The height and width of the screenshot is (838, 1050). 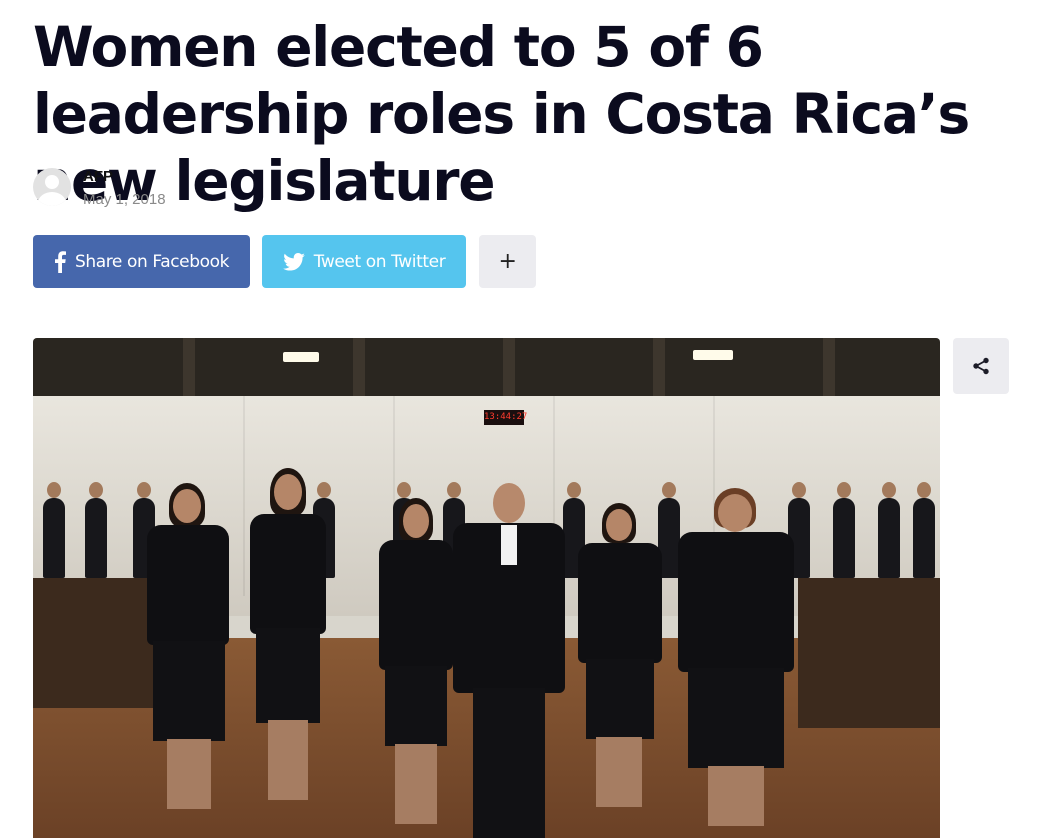 I want to click on share-icon, so click(x=981, y=366).